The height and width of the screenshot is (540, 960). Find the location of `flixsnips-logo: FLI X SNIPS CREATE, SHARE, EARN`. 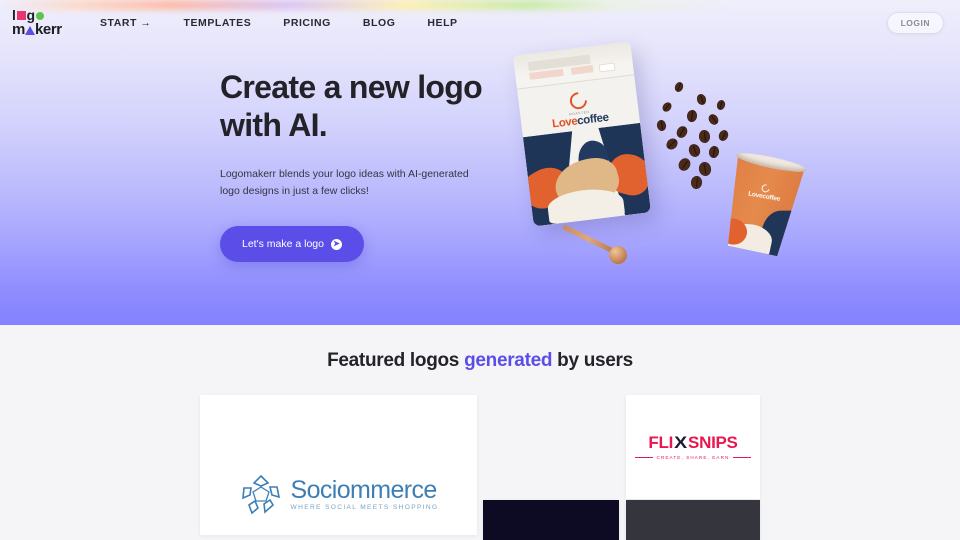

flixsnips-logo: FLI X SNIPS CREATE, SHARE, EARN is located at coordinates (693, 447).